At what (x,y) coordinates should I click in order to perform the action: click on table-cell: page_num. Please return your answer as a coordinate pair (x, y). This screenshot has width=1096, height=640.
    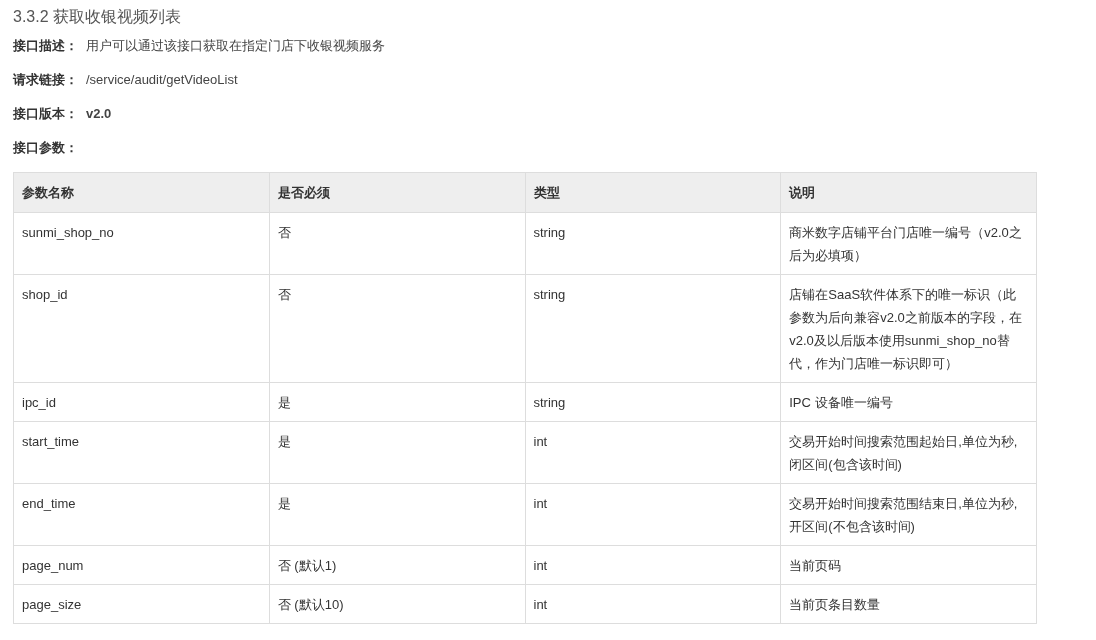
    Looking at the image, I should click on (141, 565).